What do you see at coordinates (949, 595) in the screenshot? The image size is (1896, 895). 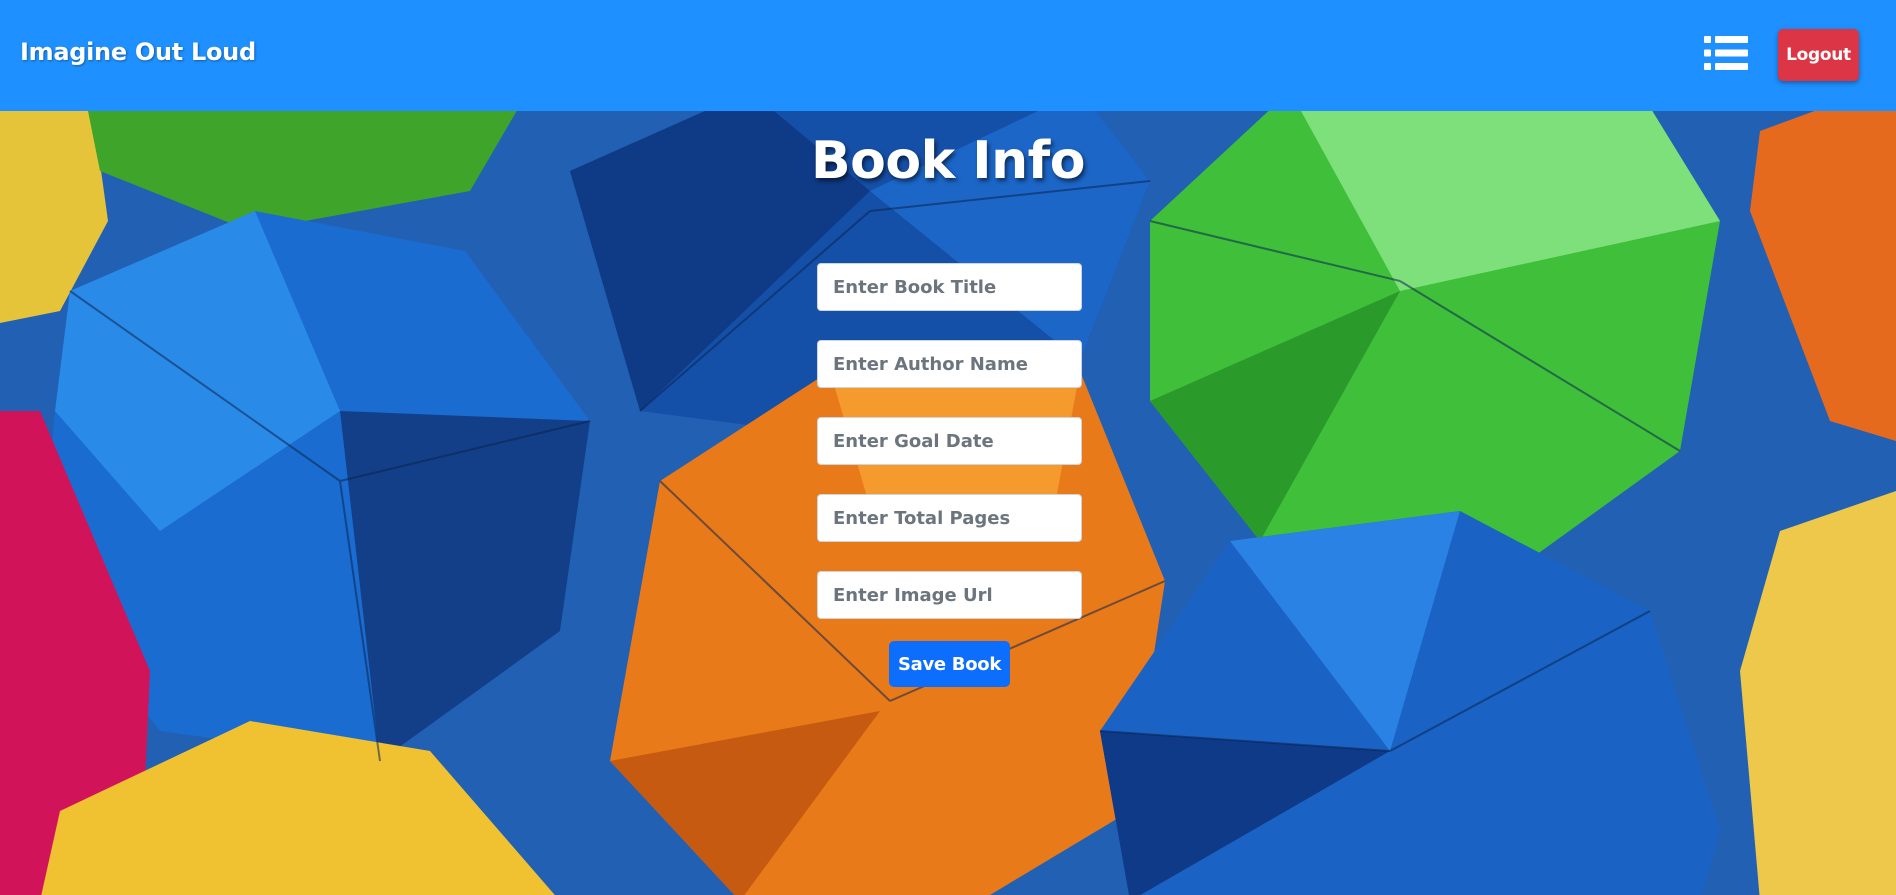 I see `image-url-input` at bounding box center [949, 595].